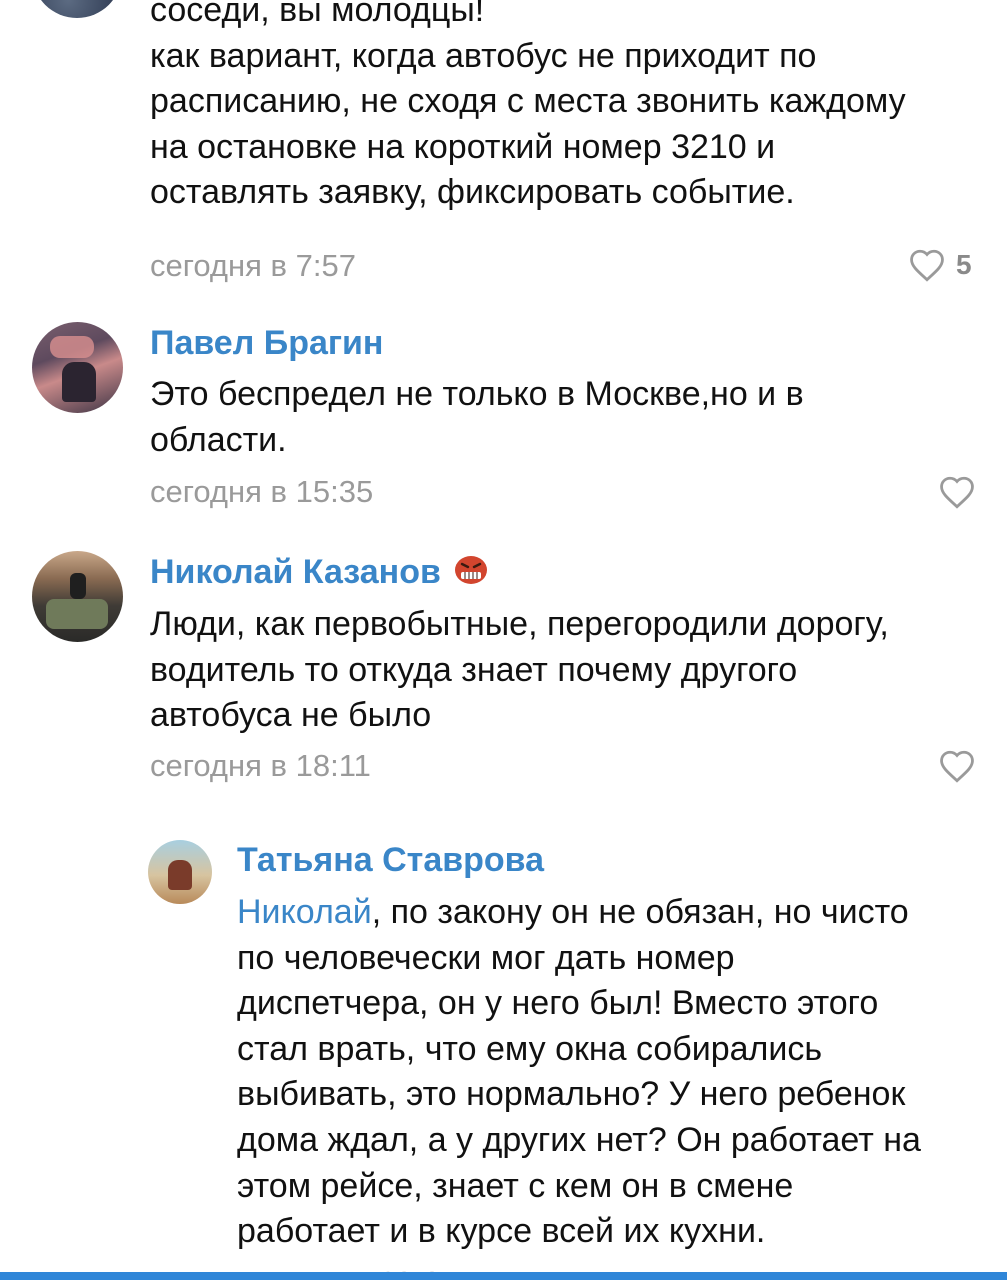  Describe the element at coordinates (262, 491) in the screenshot. I see `comment-time: сегодня в 15:35` at that location.